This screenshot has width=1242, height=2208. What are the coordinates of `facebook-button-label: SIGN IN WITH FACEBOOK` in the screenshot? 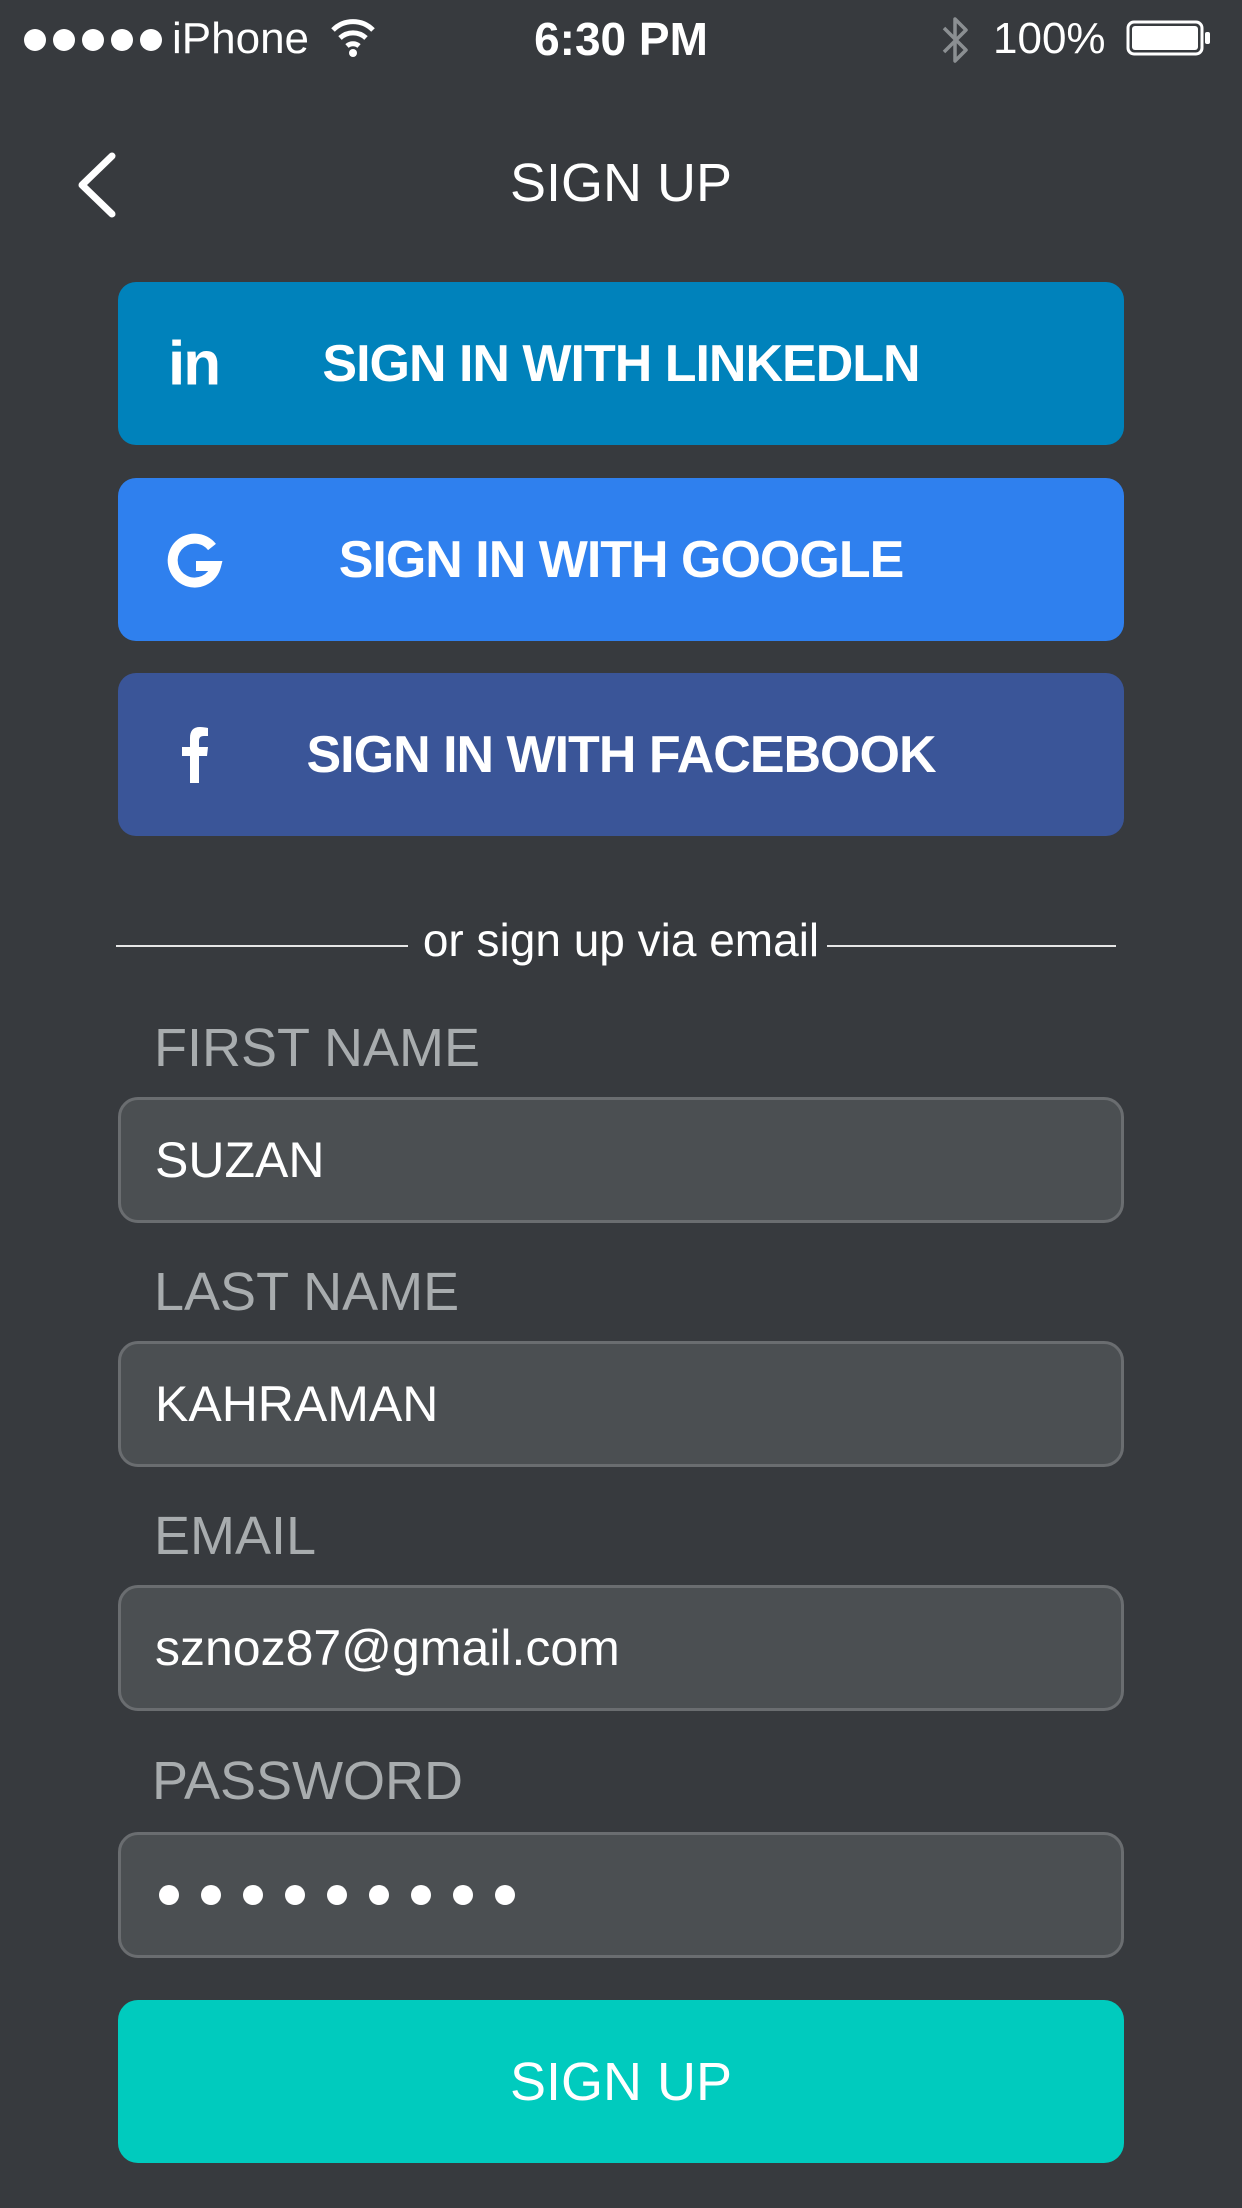 It's located at (621, 754).